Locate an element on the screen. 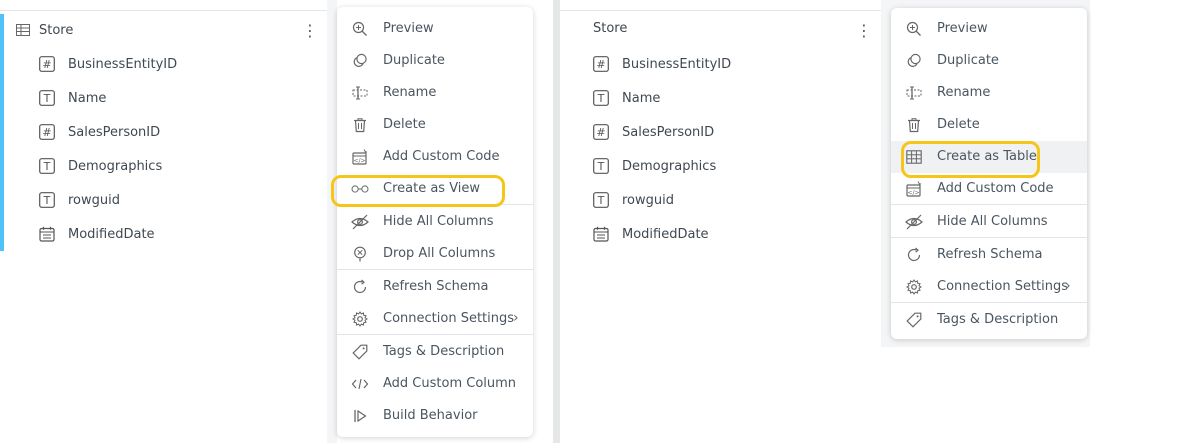  column-name: SalesPersonID is located at coordinates (114, 132).